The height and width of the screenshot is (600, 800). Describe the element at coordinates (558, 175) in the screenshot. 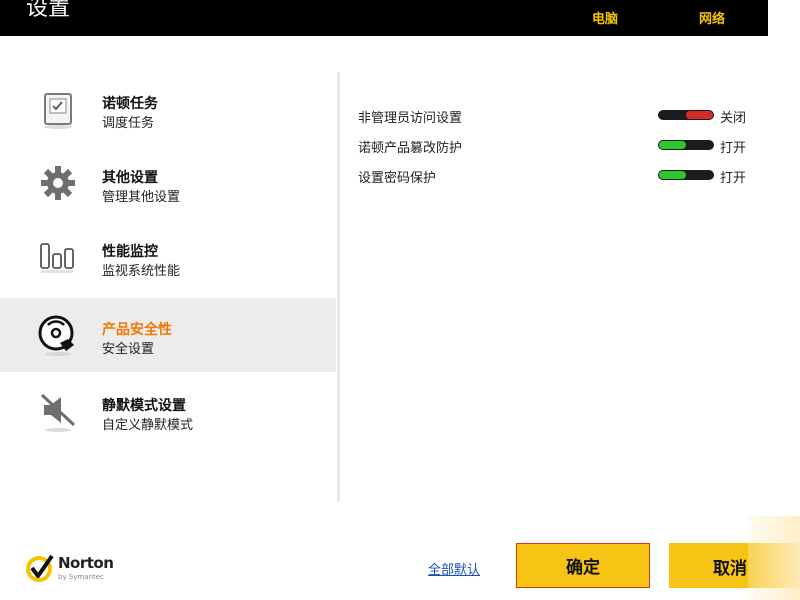

I see `setting-row-password-protection: 设置密码保护 打开` at that location.